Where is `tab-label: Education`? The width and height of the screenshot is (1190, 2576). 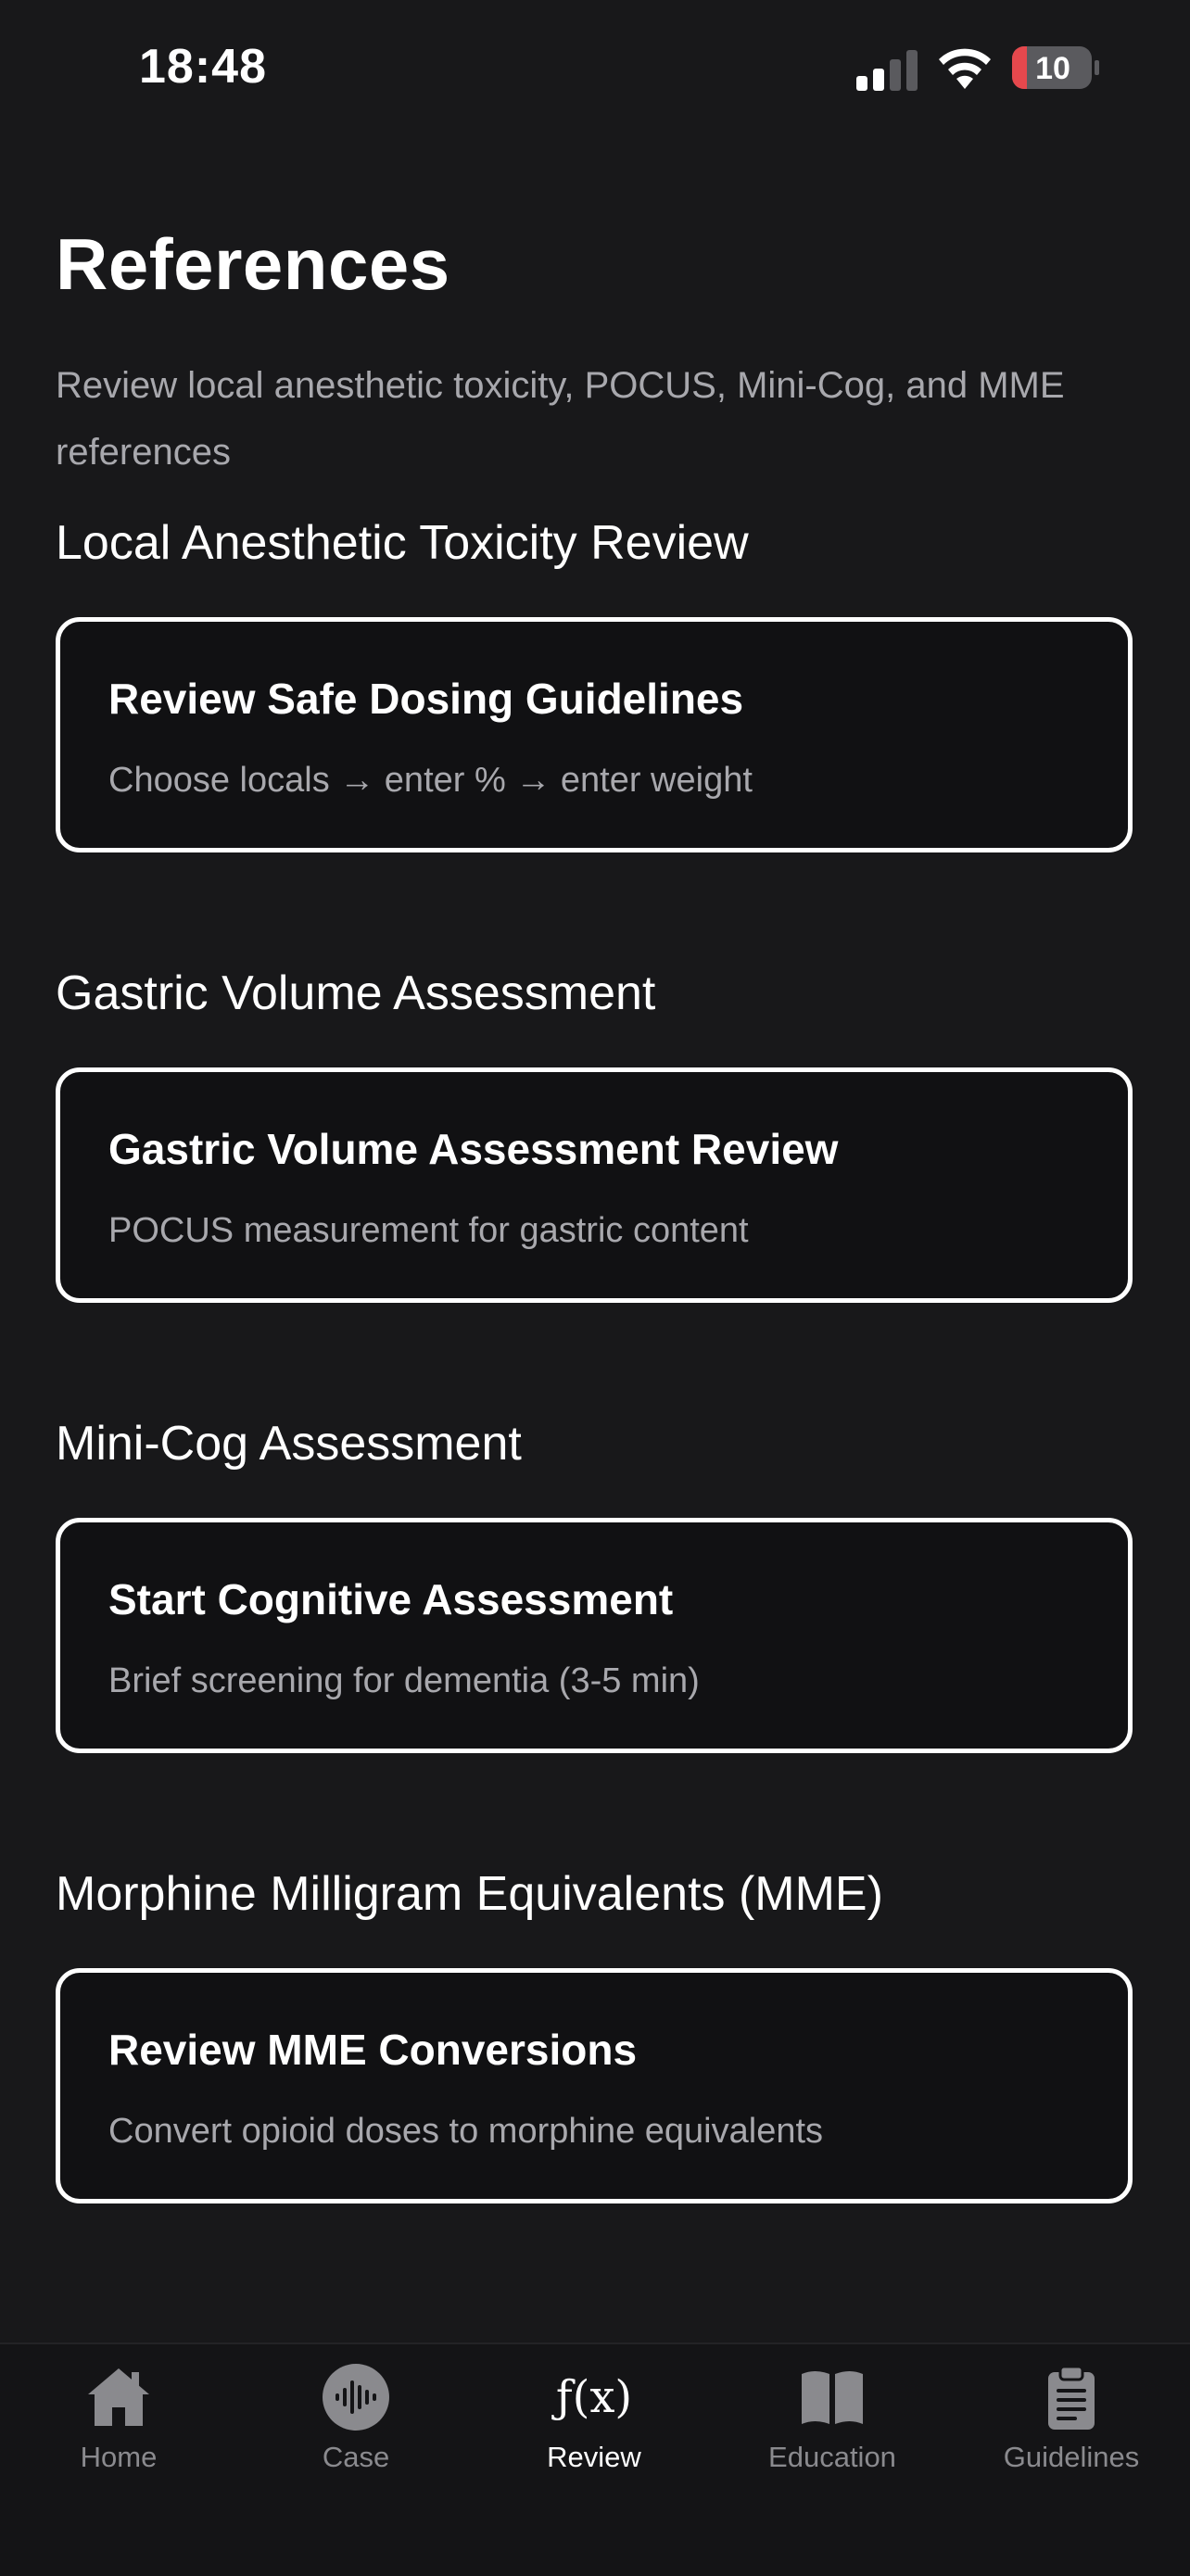 tab-label: Education is located at coordinates (832, 2457).